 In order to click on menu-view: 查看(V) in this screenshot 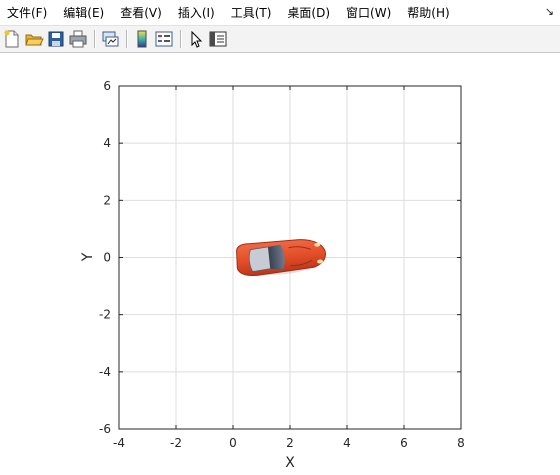, I will do `click(141, 13)`.